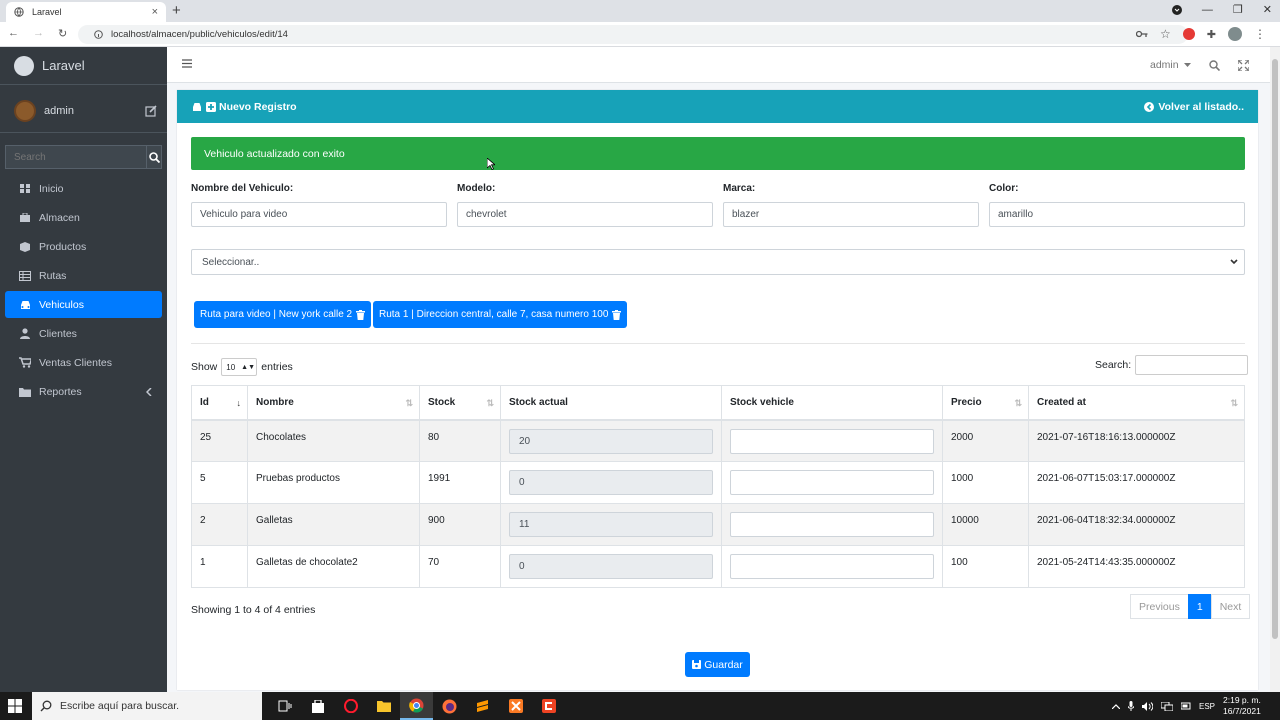  I want to click on pagination-next: Next, so click(1230, 606).